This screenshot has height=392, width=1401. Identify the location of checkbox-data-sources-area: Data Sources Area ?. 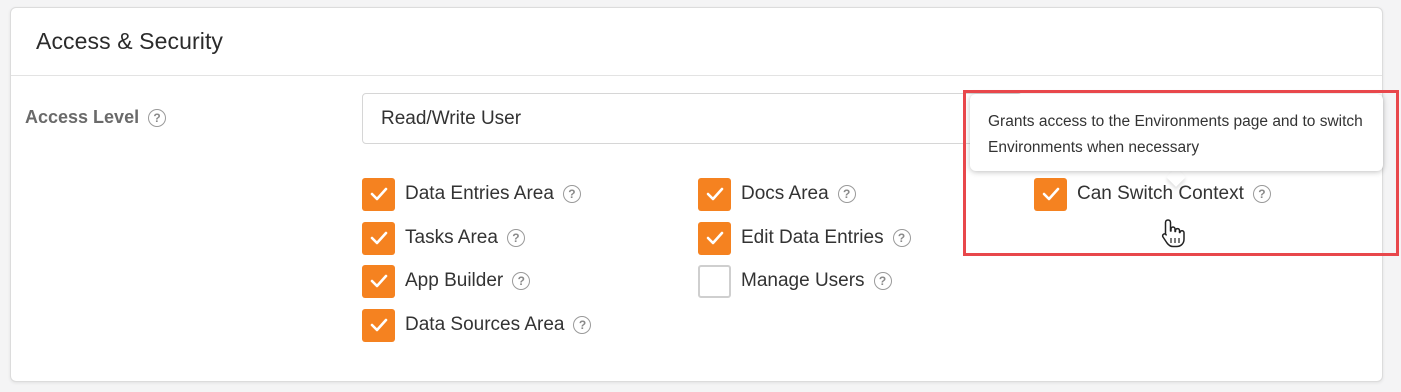
(477, 325).